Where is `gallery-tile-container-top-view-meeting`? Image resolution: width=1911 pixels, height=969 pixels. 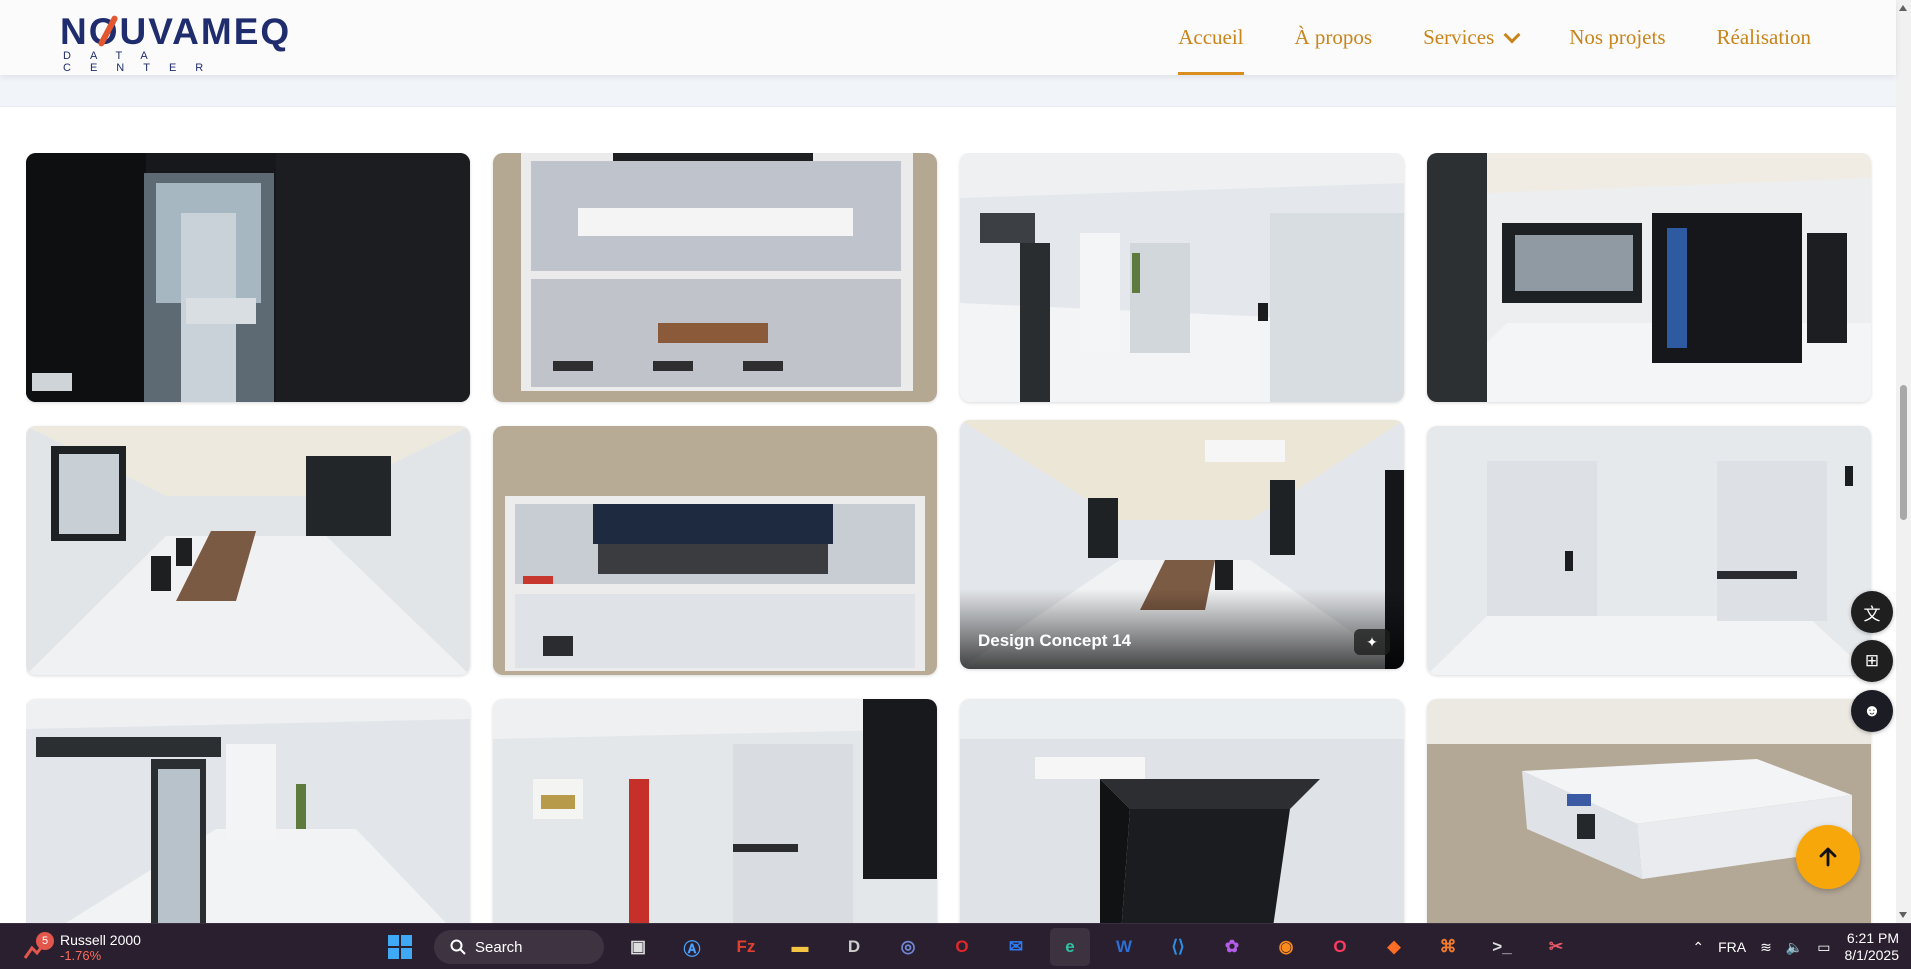 gallery-tile-container-top-view-meeting is located at coordinates (715, 277).